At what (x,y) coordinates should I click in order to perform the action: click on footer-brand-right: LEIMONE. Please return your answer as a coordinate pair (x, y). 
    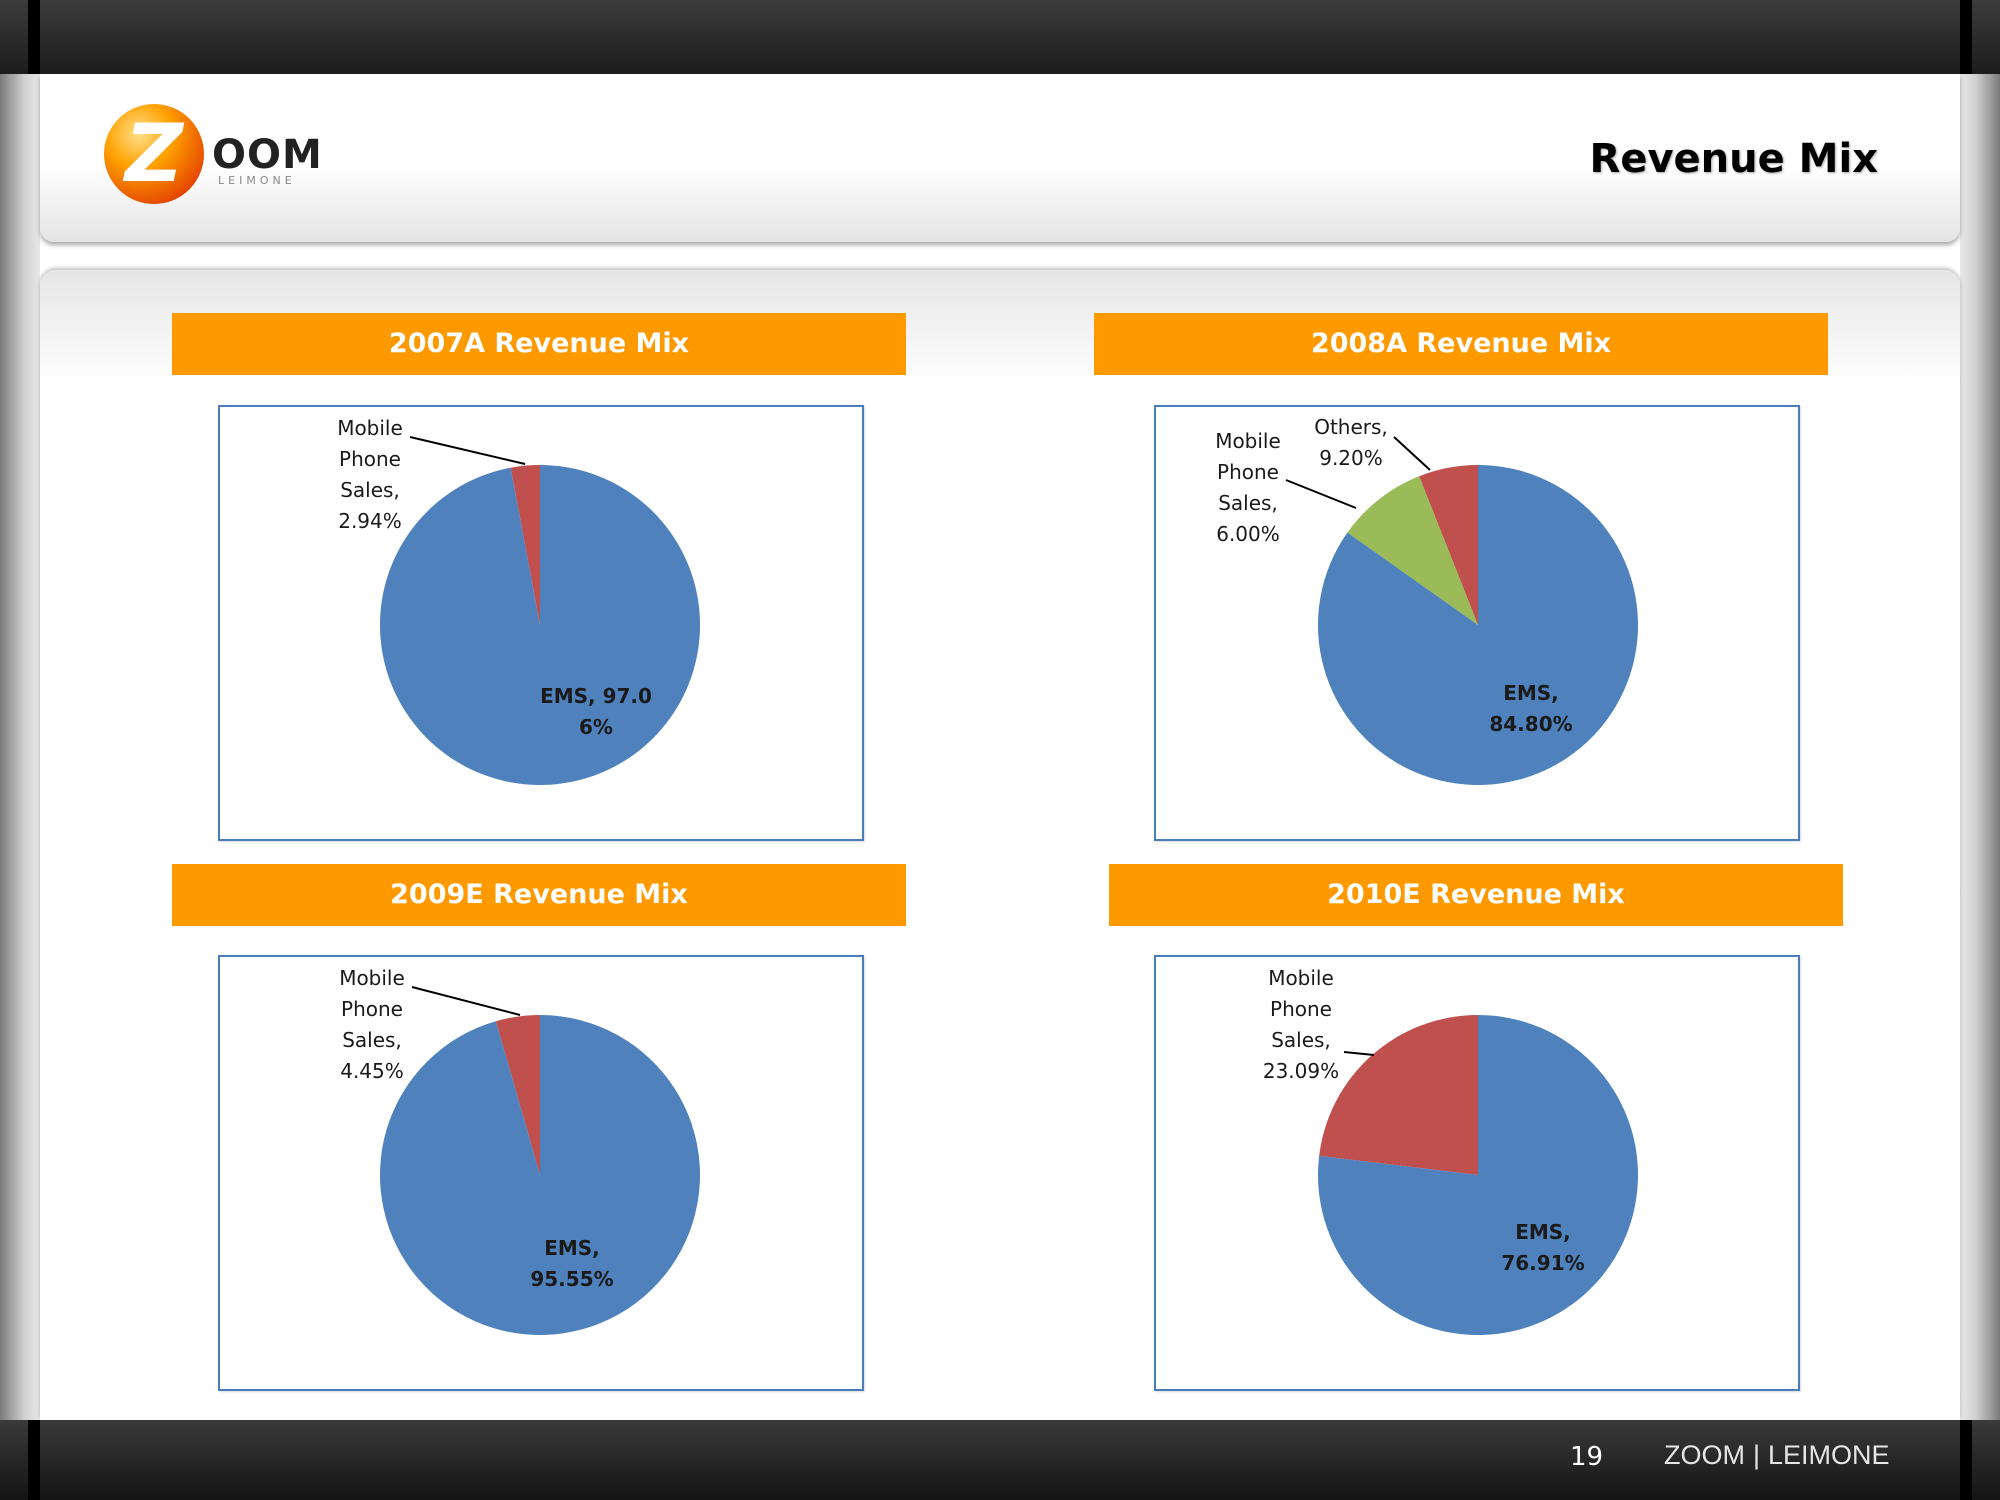
    Looking at the image, I should click on (1829, 1455).